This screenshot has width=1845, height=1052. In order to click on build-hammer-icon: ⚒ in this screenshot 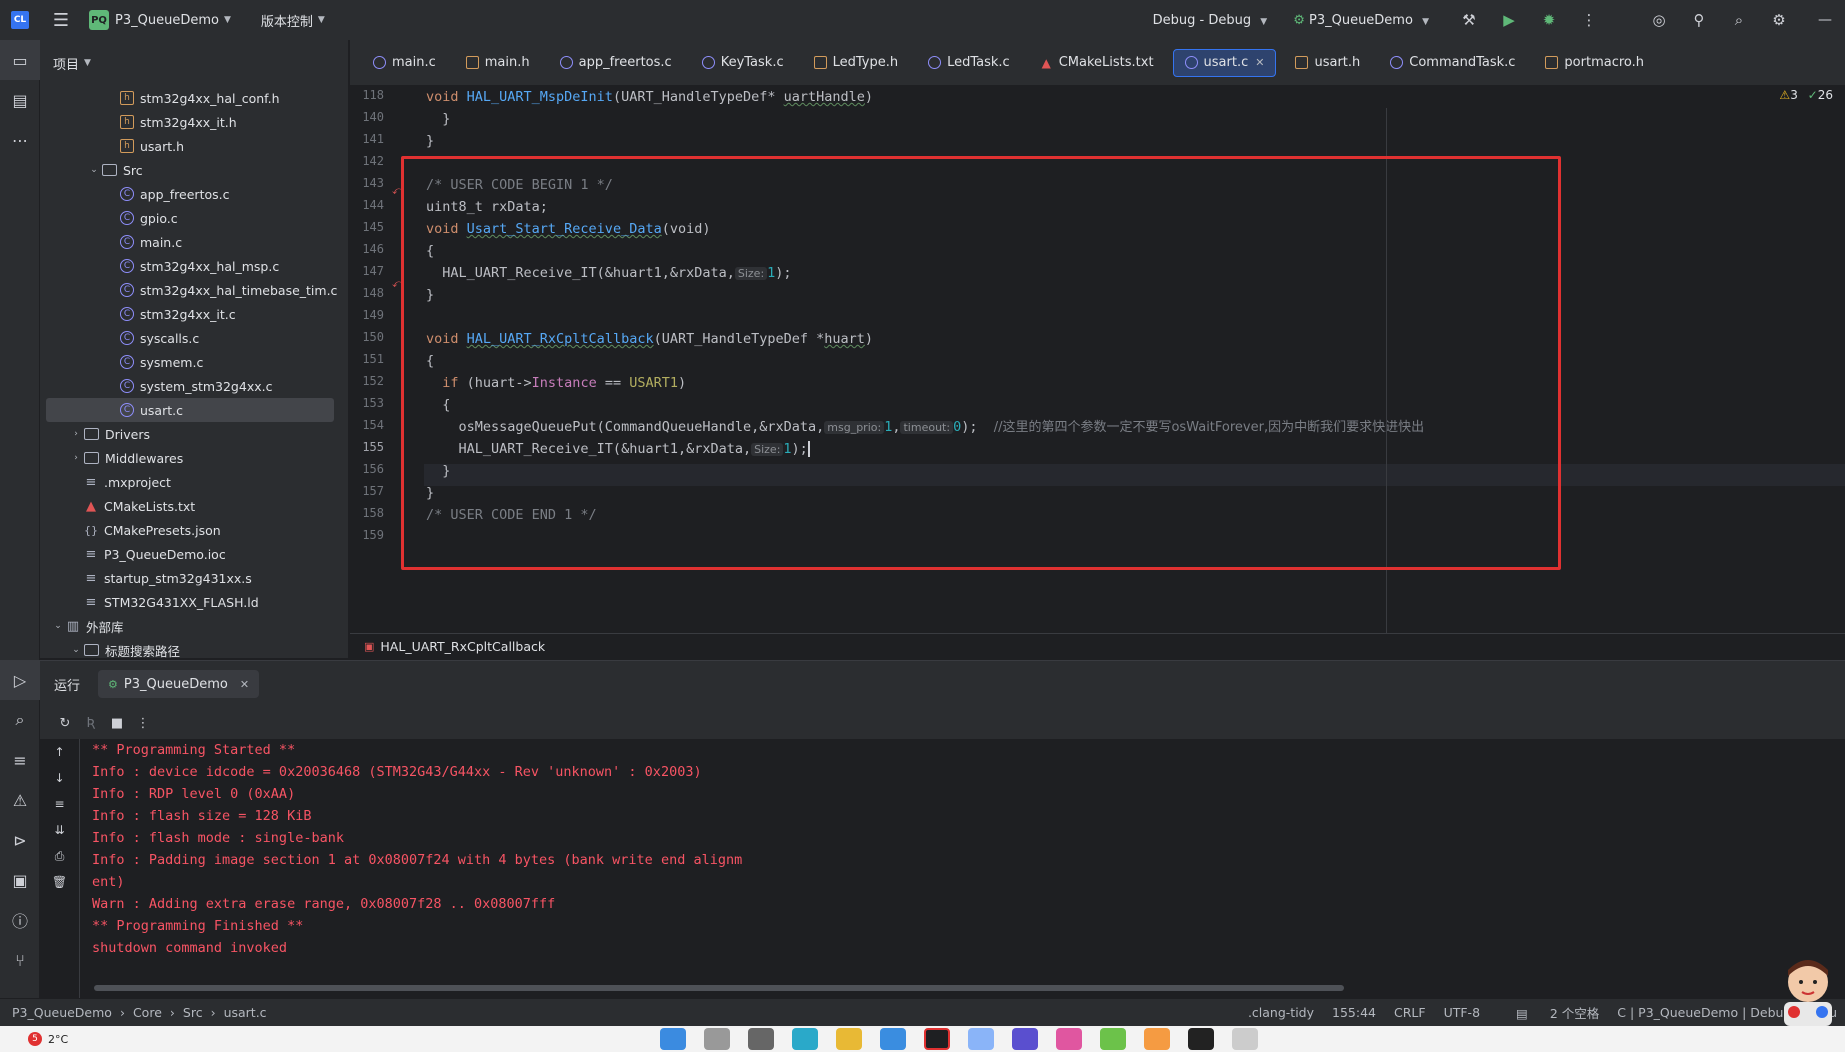, I will do `click(1469, 20)`.